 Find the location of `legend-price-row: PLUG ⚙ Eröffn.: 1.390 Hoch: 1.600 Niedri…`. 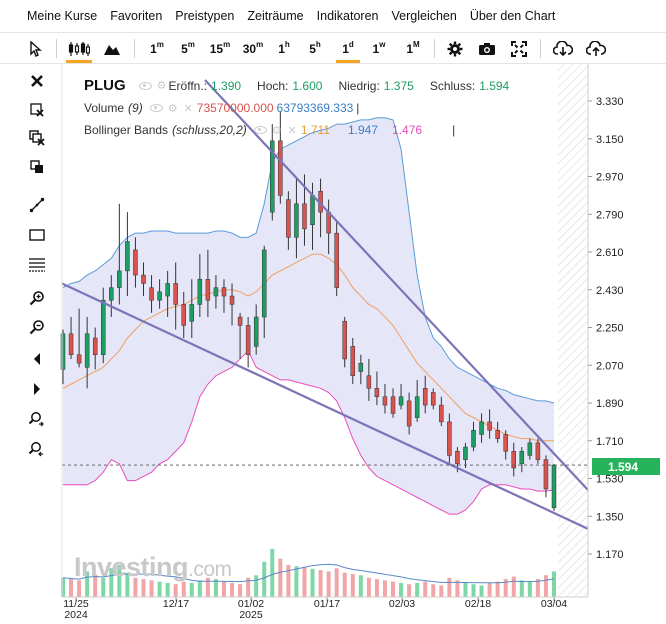

legend-price-row: PLUG ⚙ Eröffn.: 1.390 Hoch: 1.600 Niedri… is located at coordinates (304, 85).